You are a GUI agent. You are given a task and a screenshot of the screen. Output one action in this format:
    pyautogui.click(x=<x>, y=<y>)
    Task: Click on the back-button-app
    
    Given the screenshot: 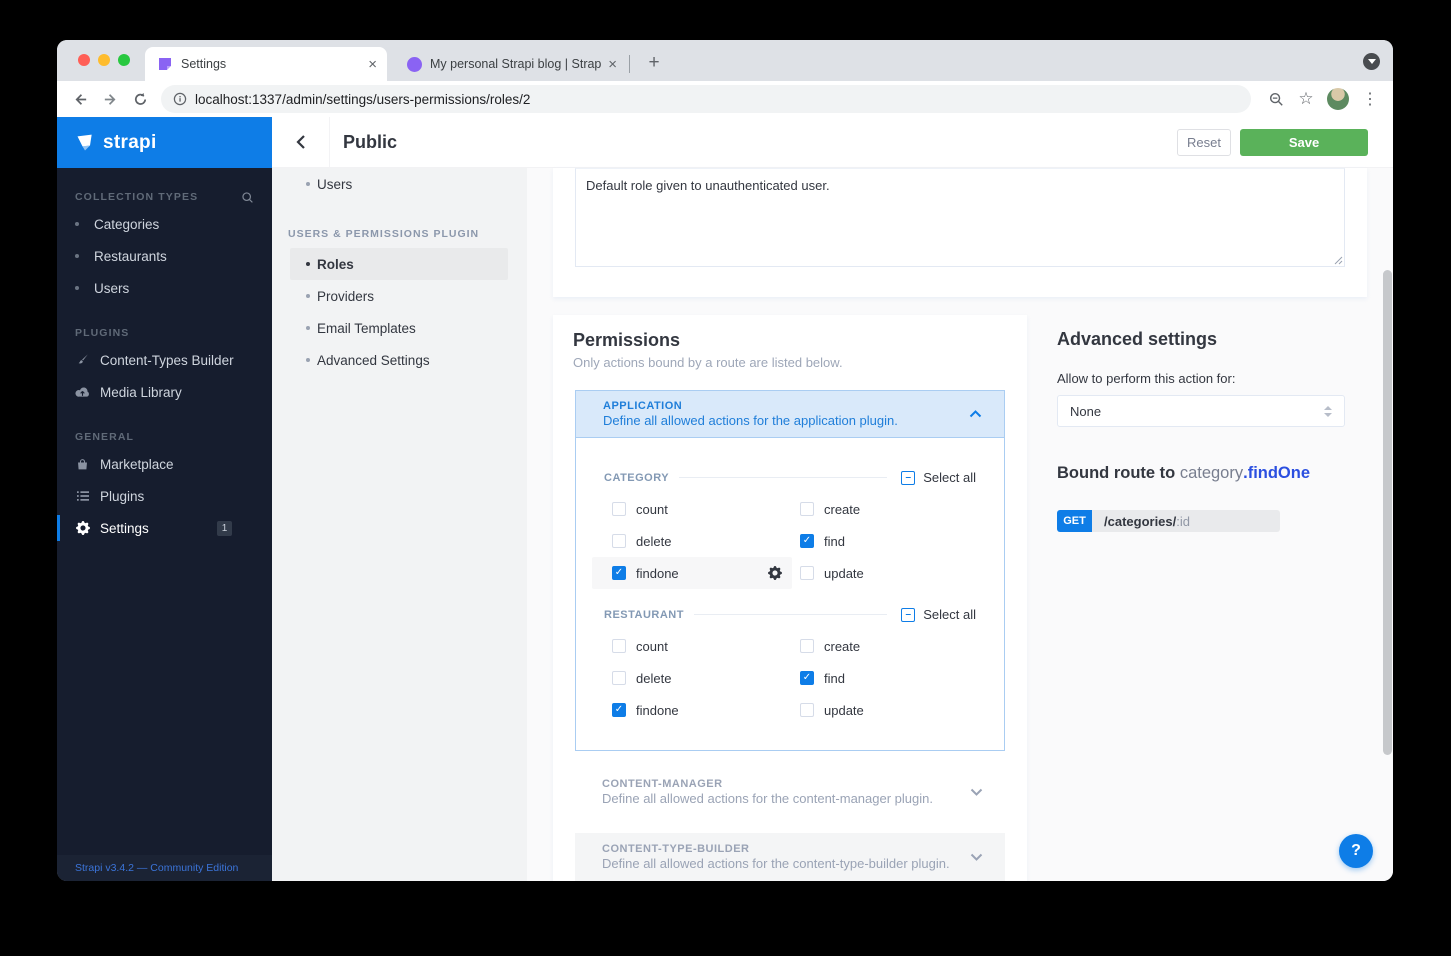 What is the action you would take?
    pyautogui.click(x=301, y=142)
    